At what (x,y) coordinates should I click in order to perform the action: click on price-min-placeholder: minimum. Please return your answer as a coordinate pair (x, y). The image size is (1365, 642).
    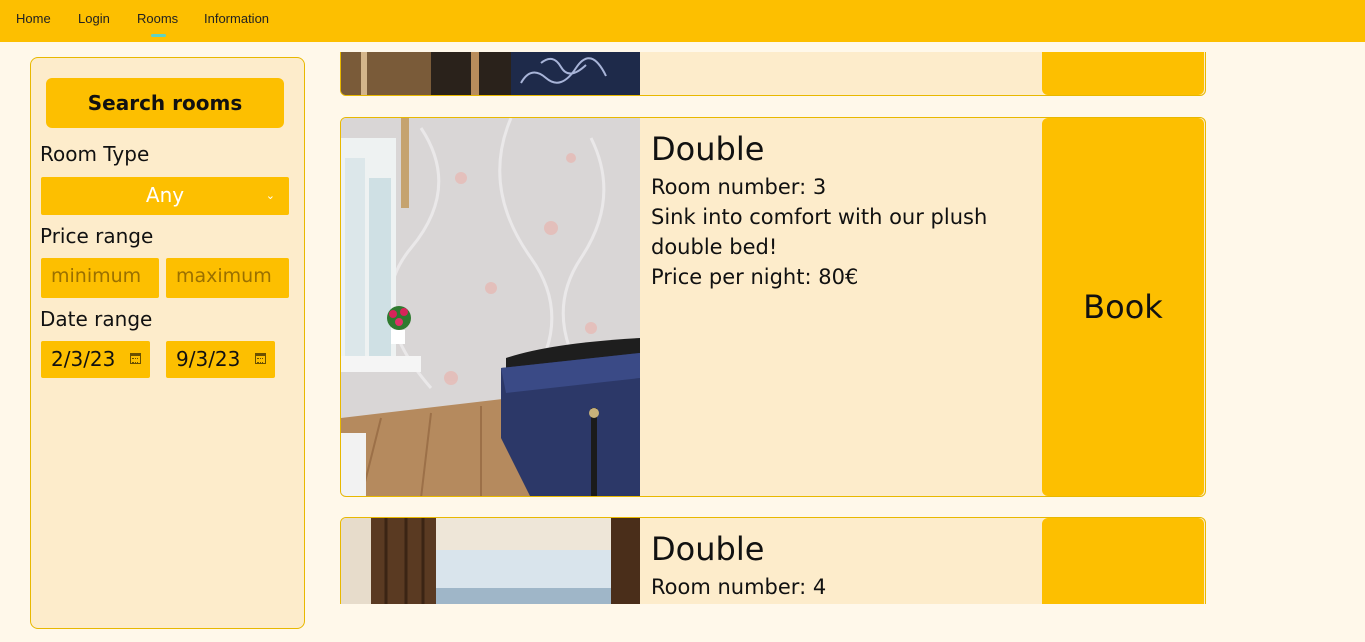
    Looking at the image, I should click on (96, 276).